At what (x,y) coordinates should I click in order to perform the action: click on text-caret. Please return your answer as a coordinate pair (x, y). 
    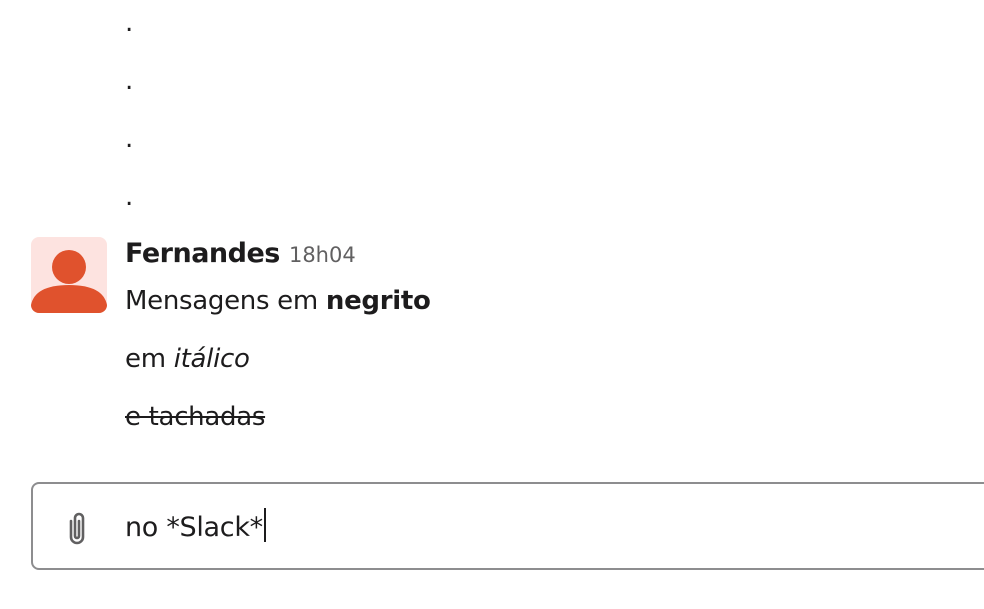
    Looking at the image, I should click on (264, 525).